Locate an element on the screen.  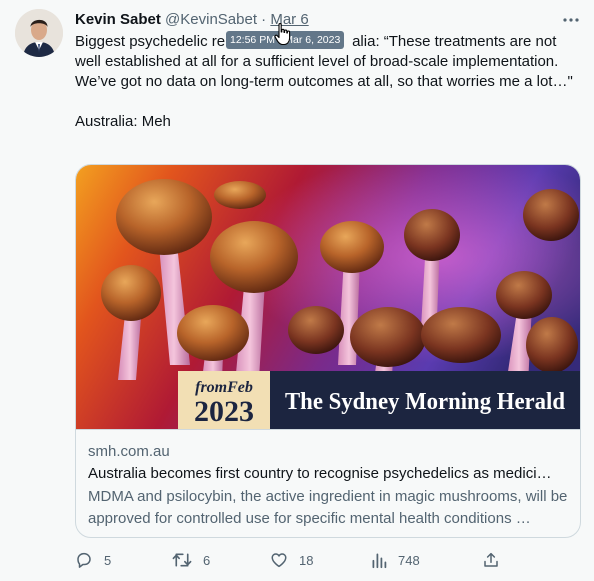
avatar-image is located at coordinates (39, 33).